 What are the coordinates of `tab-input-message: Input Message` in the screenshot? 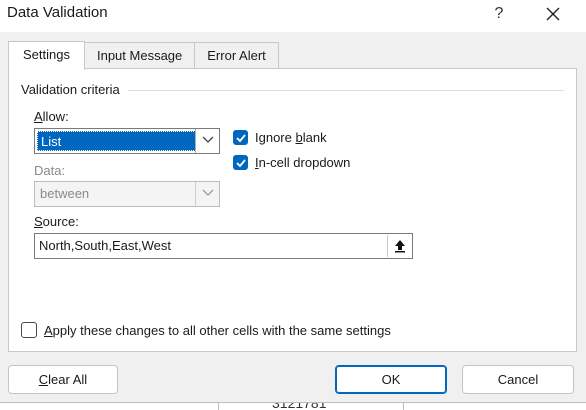 It's located at (139, 55).